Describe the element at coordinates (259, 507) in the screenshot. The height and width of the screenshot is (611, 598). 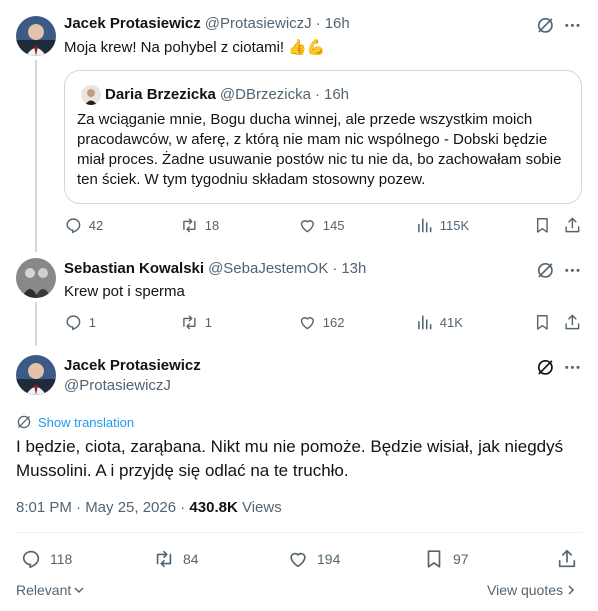
I see `views-label: Views` at that location.